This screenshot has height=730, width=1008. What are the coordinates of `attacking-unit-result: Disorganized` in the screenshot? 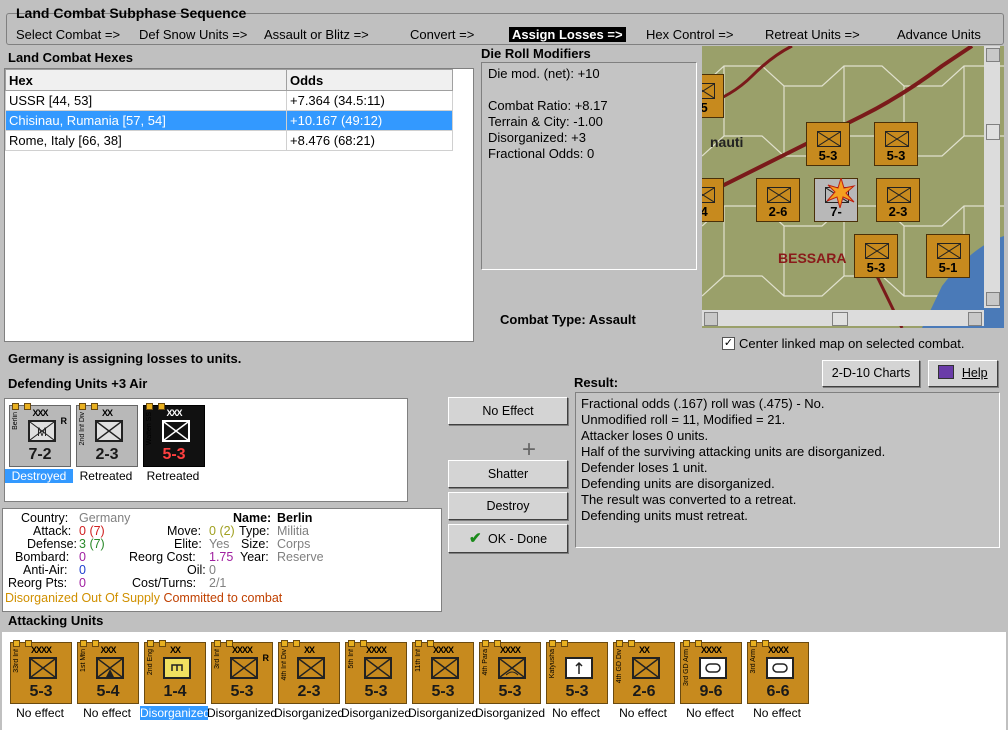 It's located at (376, 713).